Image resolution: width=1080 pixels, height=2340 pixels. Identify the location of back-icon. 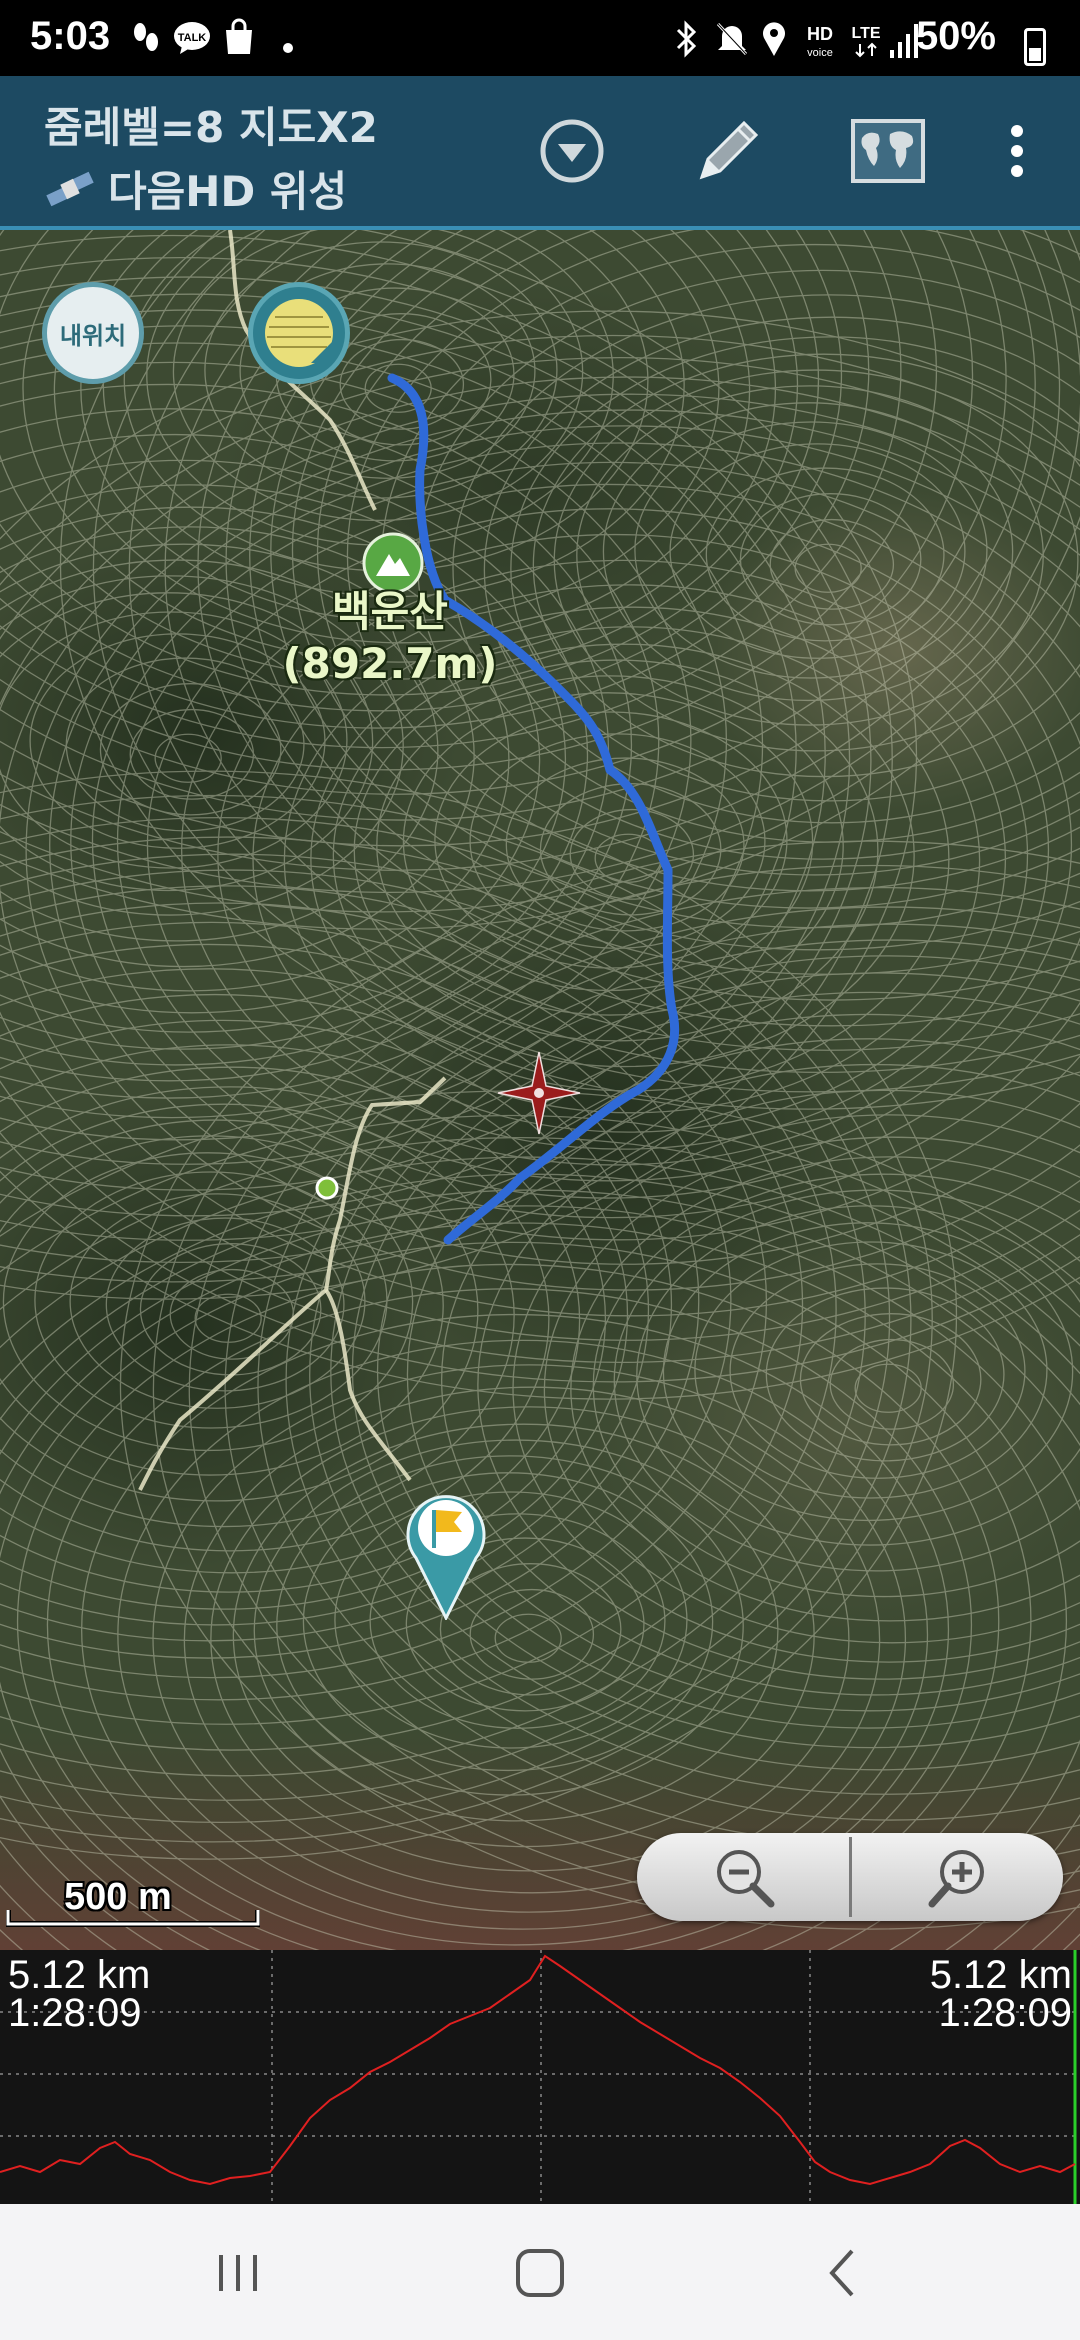
(841, 2273).